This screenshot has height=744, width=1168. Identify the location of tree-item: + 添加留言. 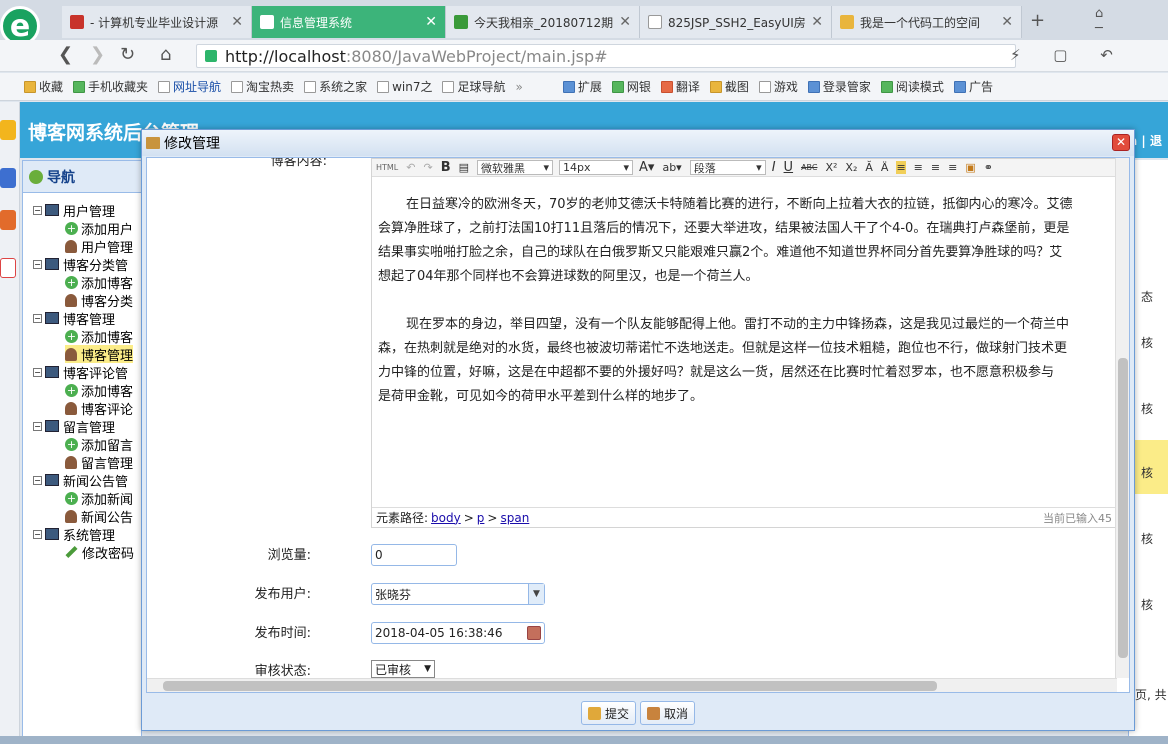
(99, 444).